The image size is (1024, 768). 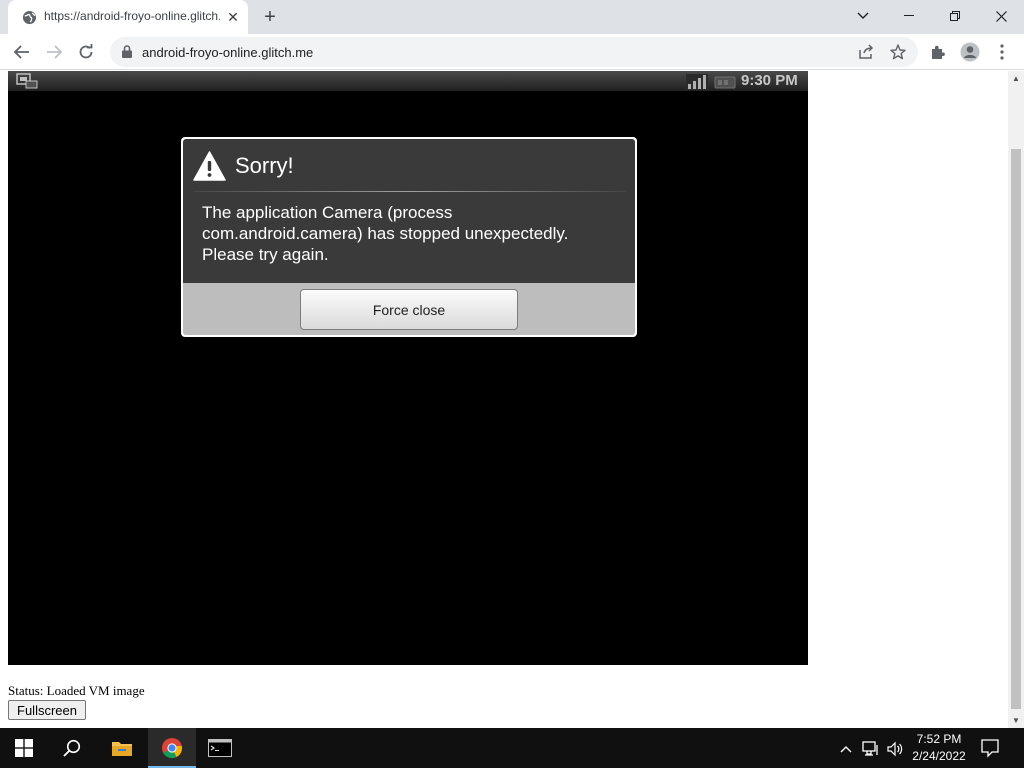 What do you see at coordinates (769, 80) in the screenshot?
I see `android-clock: 9:30 PM` at bounding box center [769, 80].